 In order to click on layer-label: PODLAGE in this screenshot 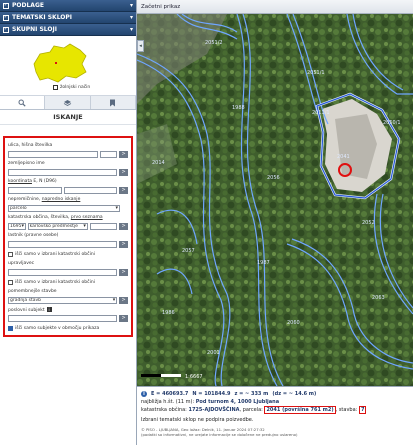, I will do `click(28, 5)`.